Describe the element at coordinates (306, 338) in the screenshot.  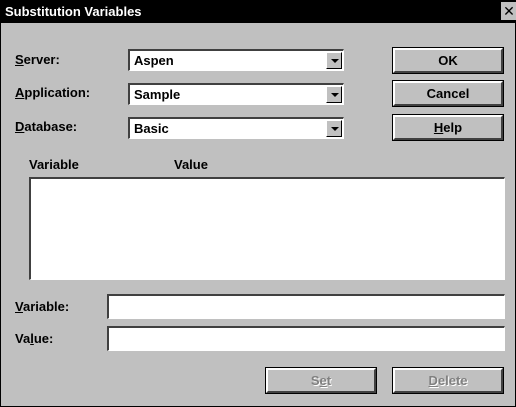
I see `value-input` at that location.